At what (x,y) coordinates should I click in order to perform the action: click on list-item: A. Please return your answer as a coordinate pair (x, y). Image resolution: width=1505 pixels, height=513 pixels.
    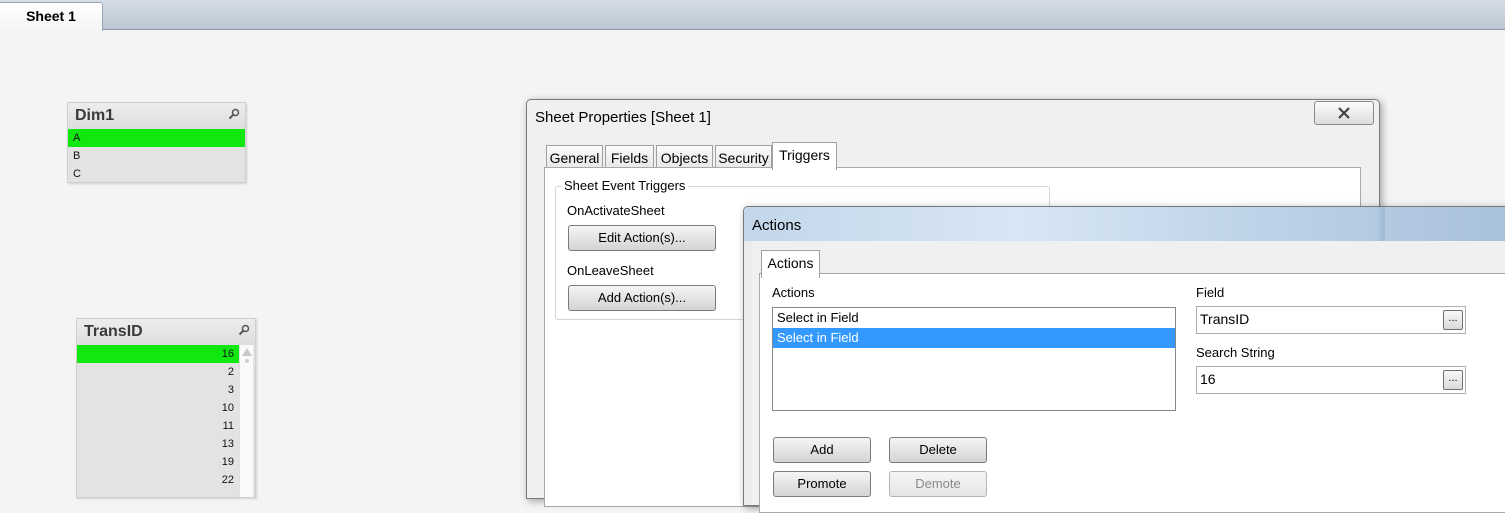
    Looking at the image, I should click on (156, 138).